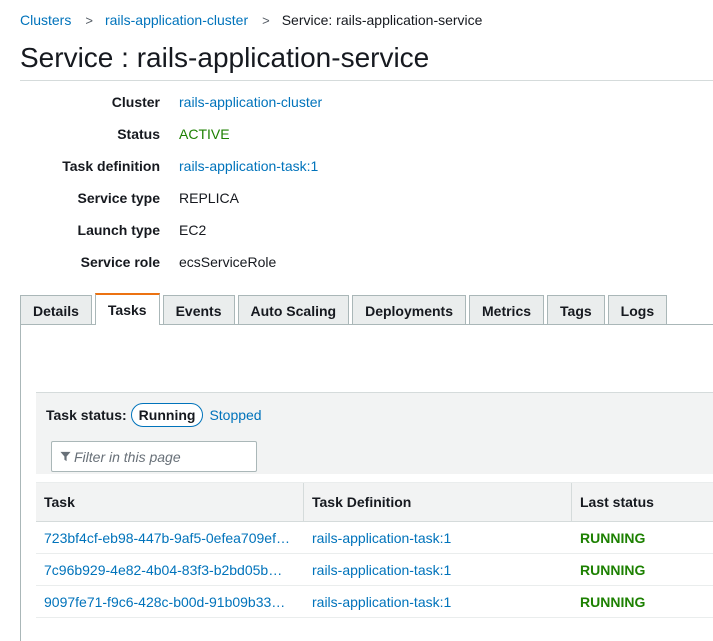 The image size is (713, 641). I want to click on table-header: Task Task Definition Last status, so click(374, 502).